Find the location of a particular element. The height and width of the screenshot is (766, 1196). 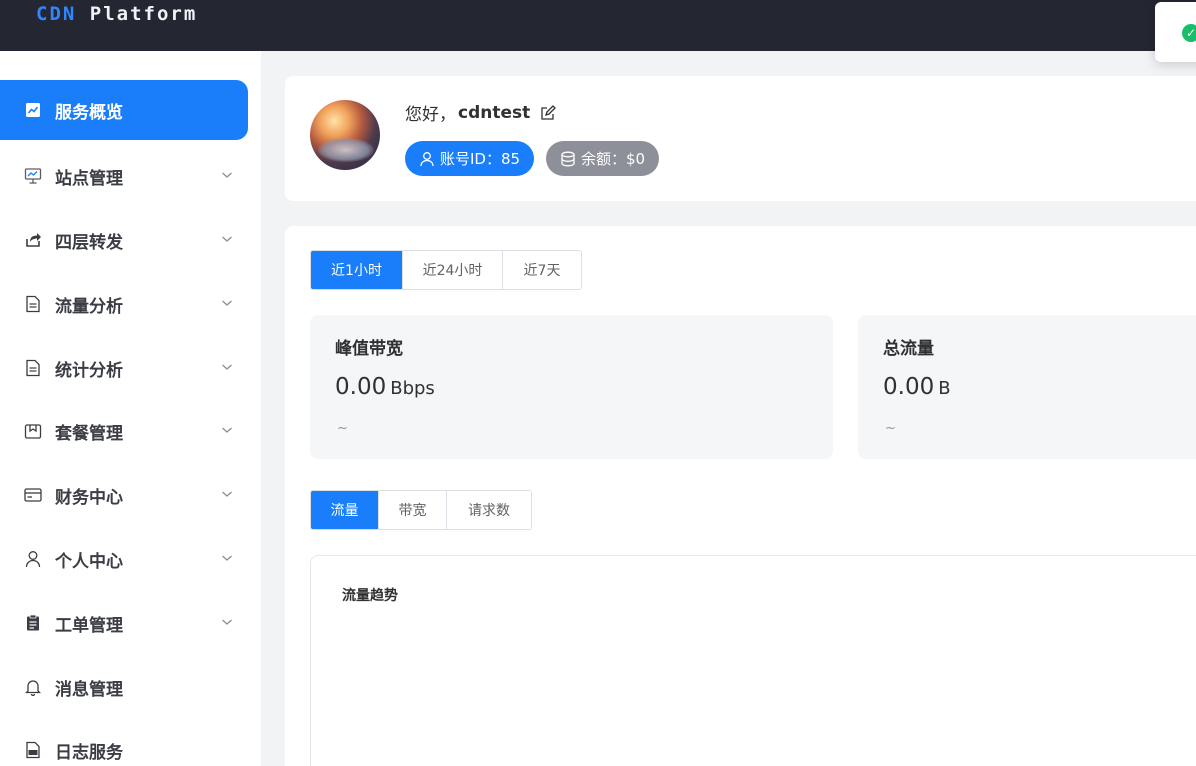

peak-bandwidth-card: 峰值带宽 0.00 Bbps ~ is located at coordinates (571, 387).